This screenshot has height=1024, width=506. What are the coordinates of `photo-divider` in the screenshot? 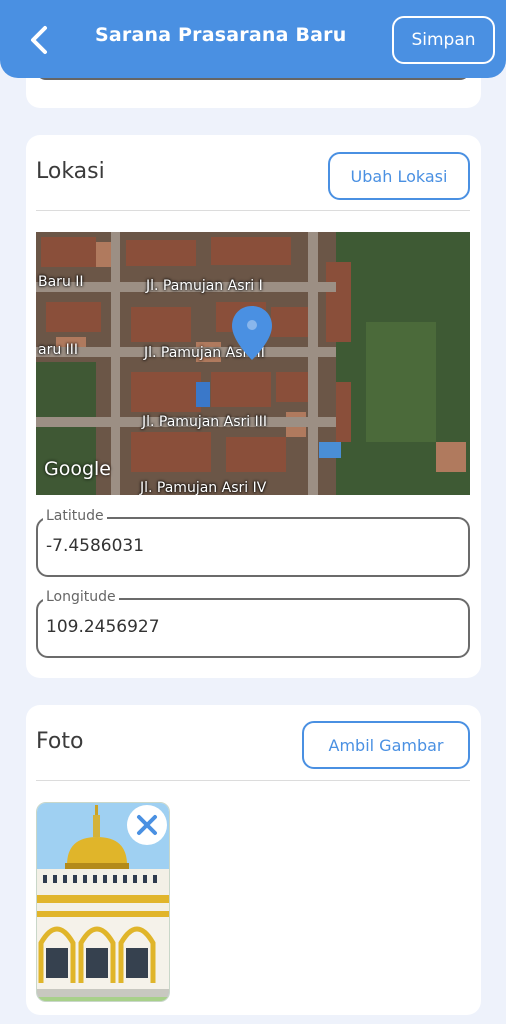 It's located at (253, 780).